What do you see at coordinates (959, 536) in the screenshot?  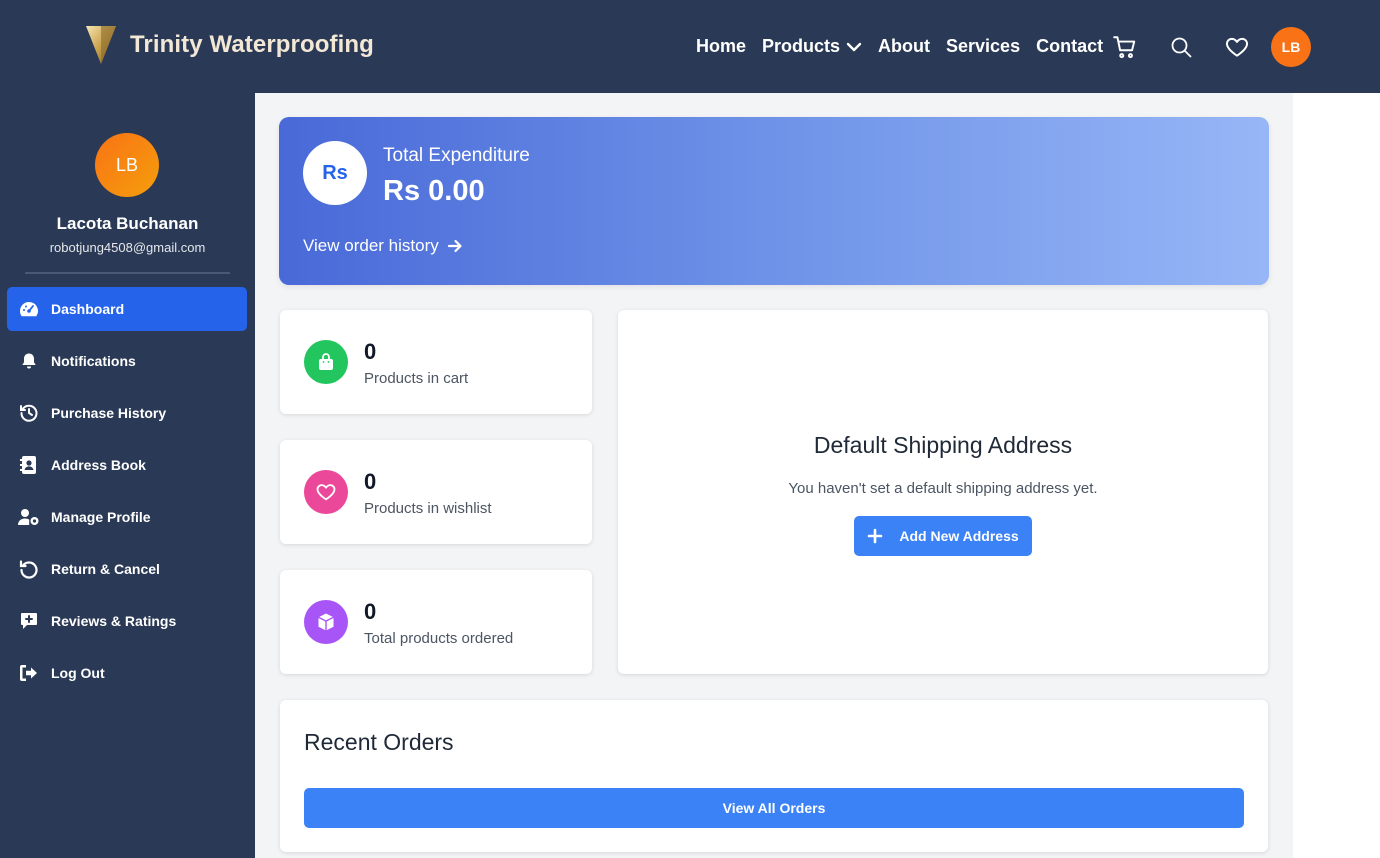 I see `add-new-address-label: Add New Address` at bounding box center [959, 536].